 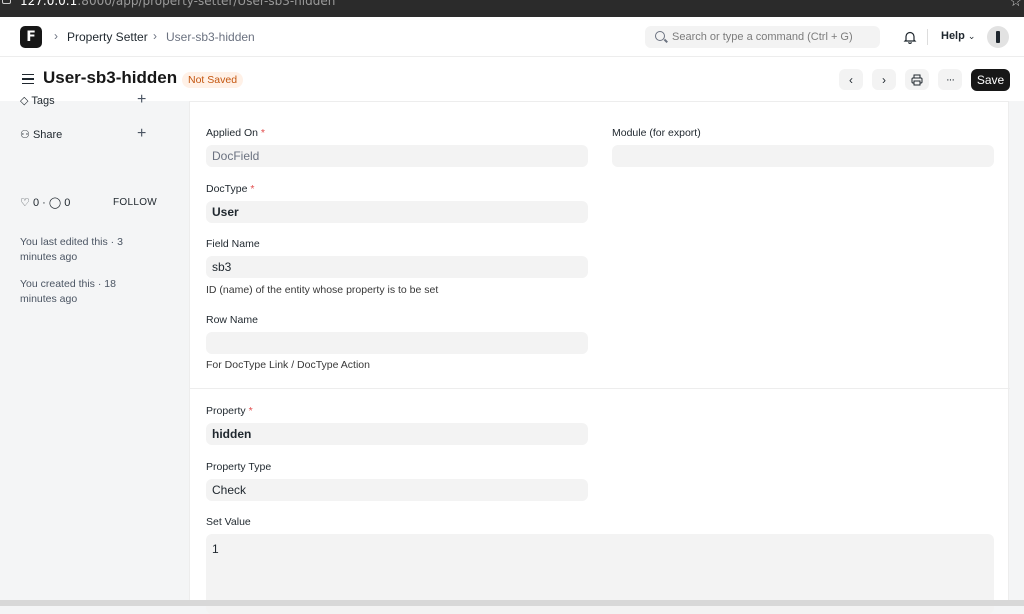 What do you see at coordinates (397, 156) in the screenshot?
I see `applied-on-field: DocField` at bounding box center [397, 156].